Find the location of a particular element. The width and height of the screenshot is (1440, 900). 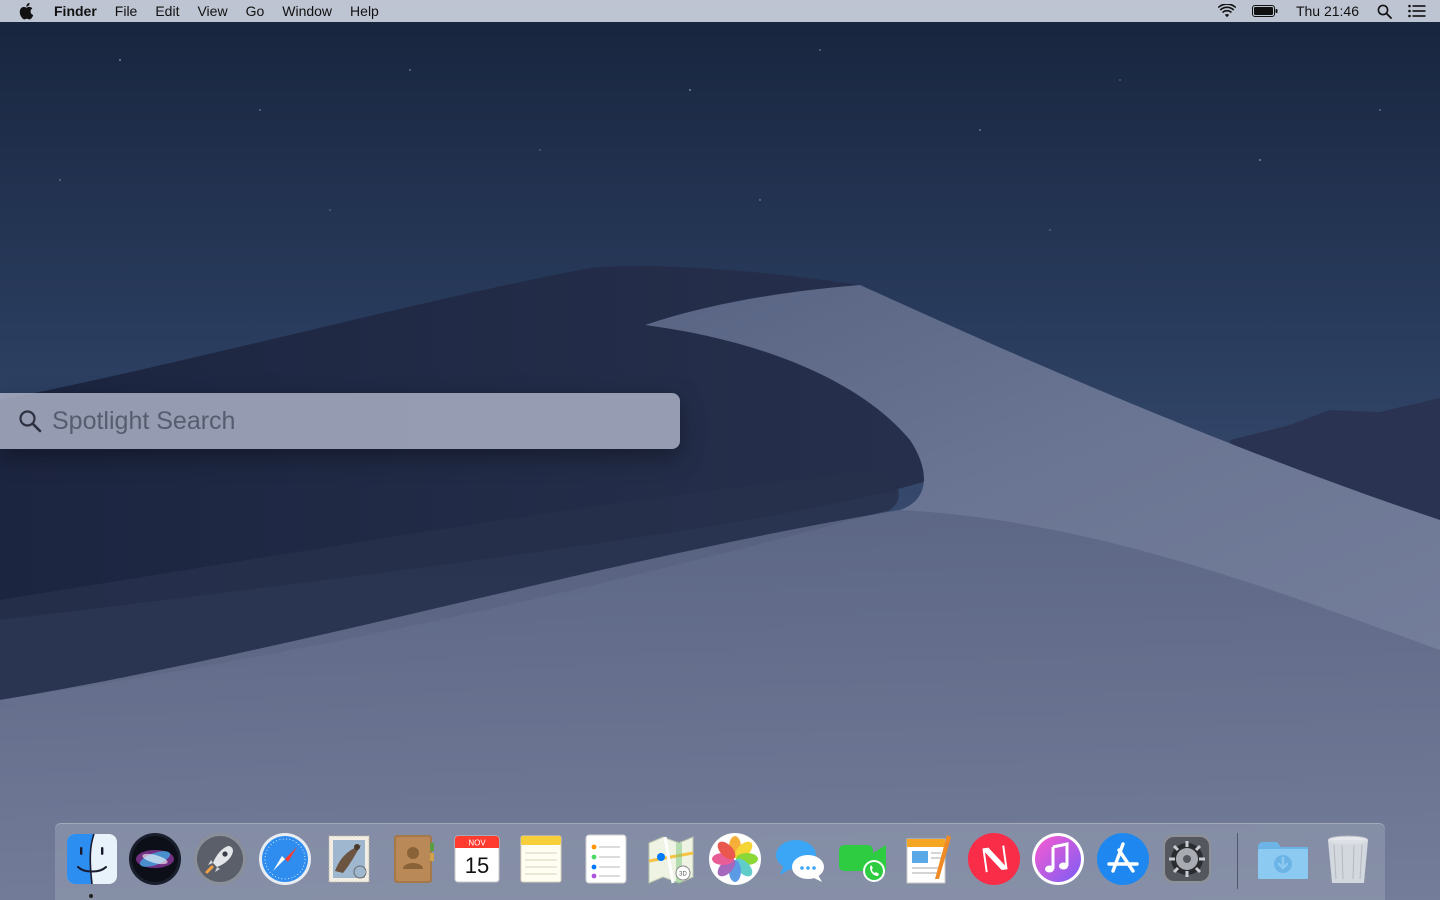

news-icon is located at coordinates (994, 859).